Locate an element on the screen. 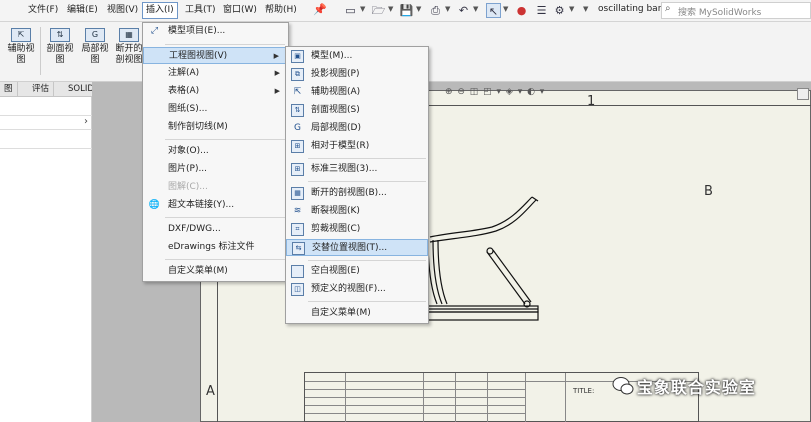 The image size is (811, 422). standard-3view-icon: ⊞ is located at coordinates (297, 169).